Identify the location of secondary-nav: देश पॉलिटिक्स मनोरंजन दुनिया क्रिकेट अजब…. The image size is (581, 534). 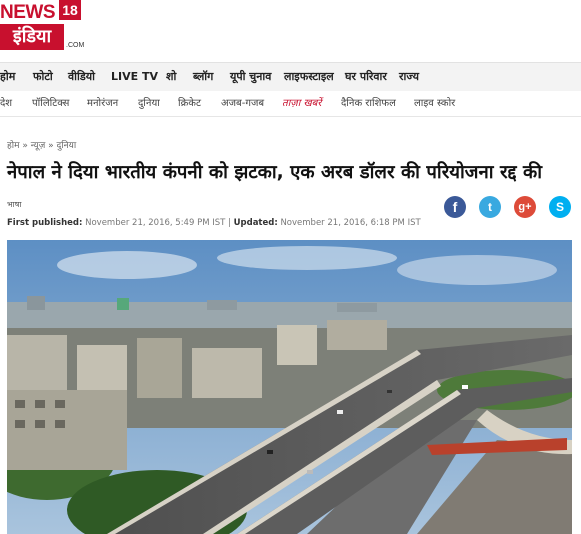
(290, 104).